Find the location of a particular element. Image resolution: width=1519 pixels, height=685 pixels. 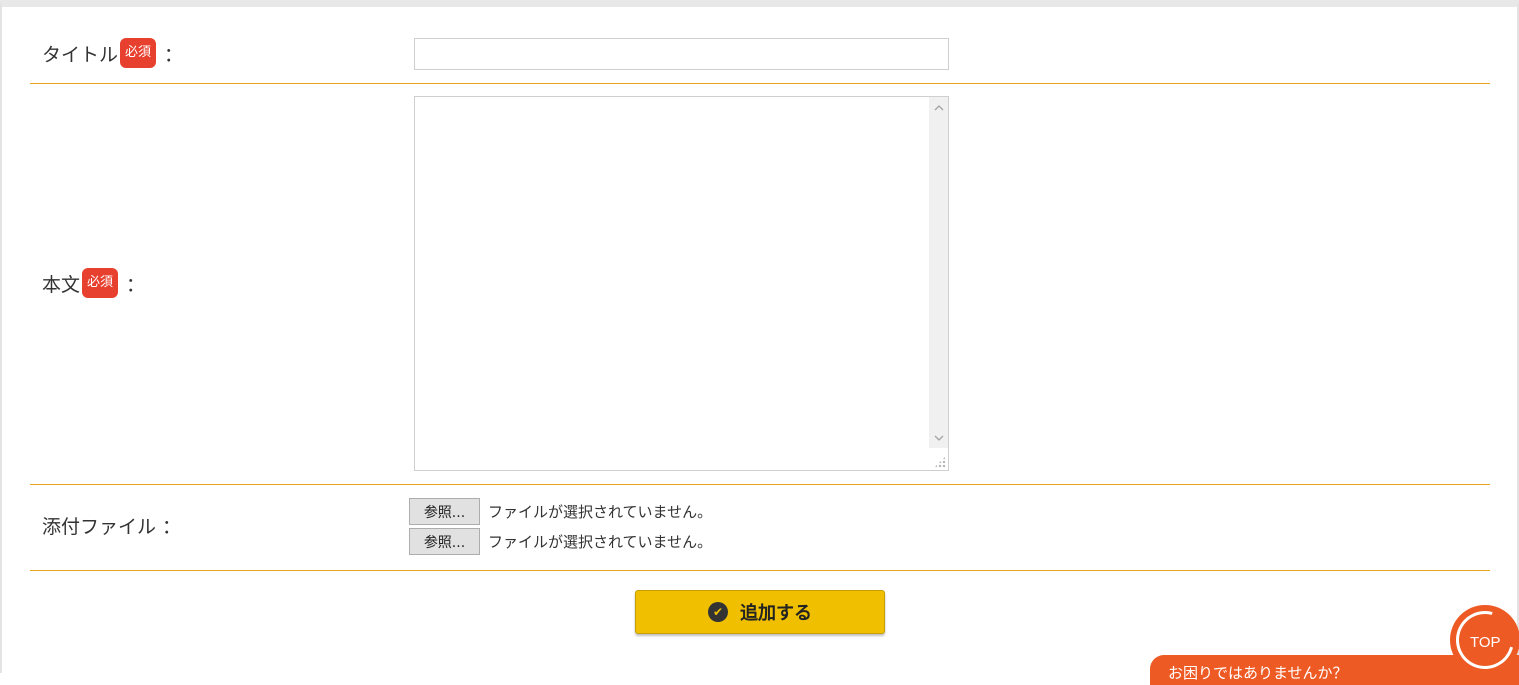

top-label: TOP is located at coordinates (1485, 642).